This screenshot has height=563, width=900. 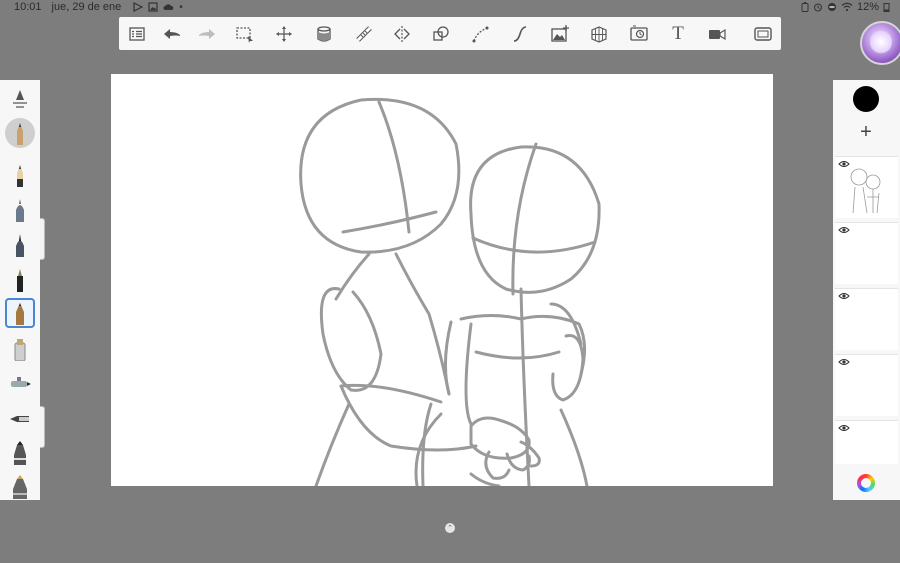 I want to click on redo-icon, so click(x=207, y=34).